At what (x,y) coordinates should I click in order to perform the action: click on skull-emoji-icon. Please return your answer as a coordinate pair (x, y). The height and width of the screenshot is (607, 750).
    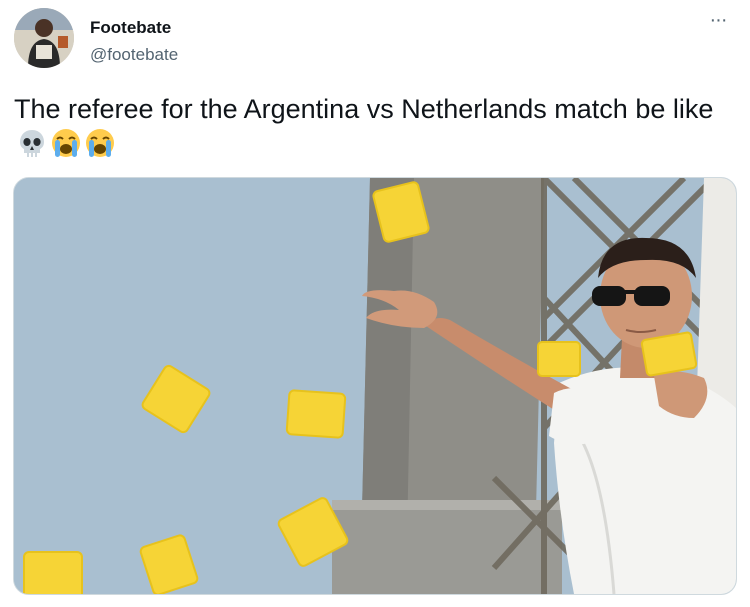
    Looking at the image, I should click on (32, 143).